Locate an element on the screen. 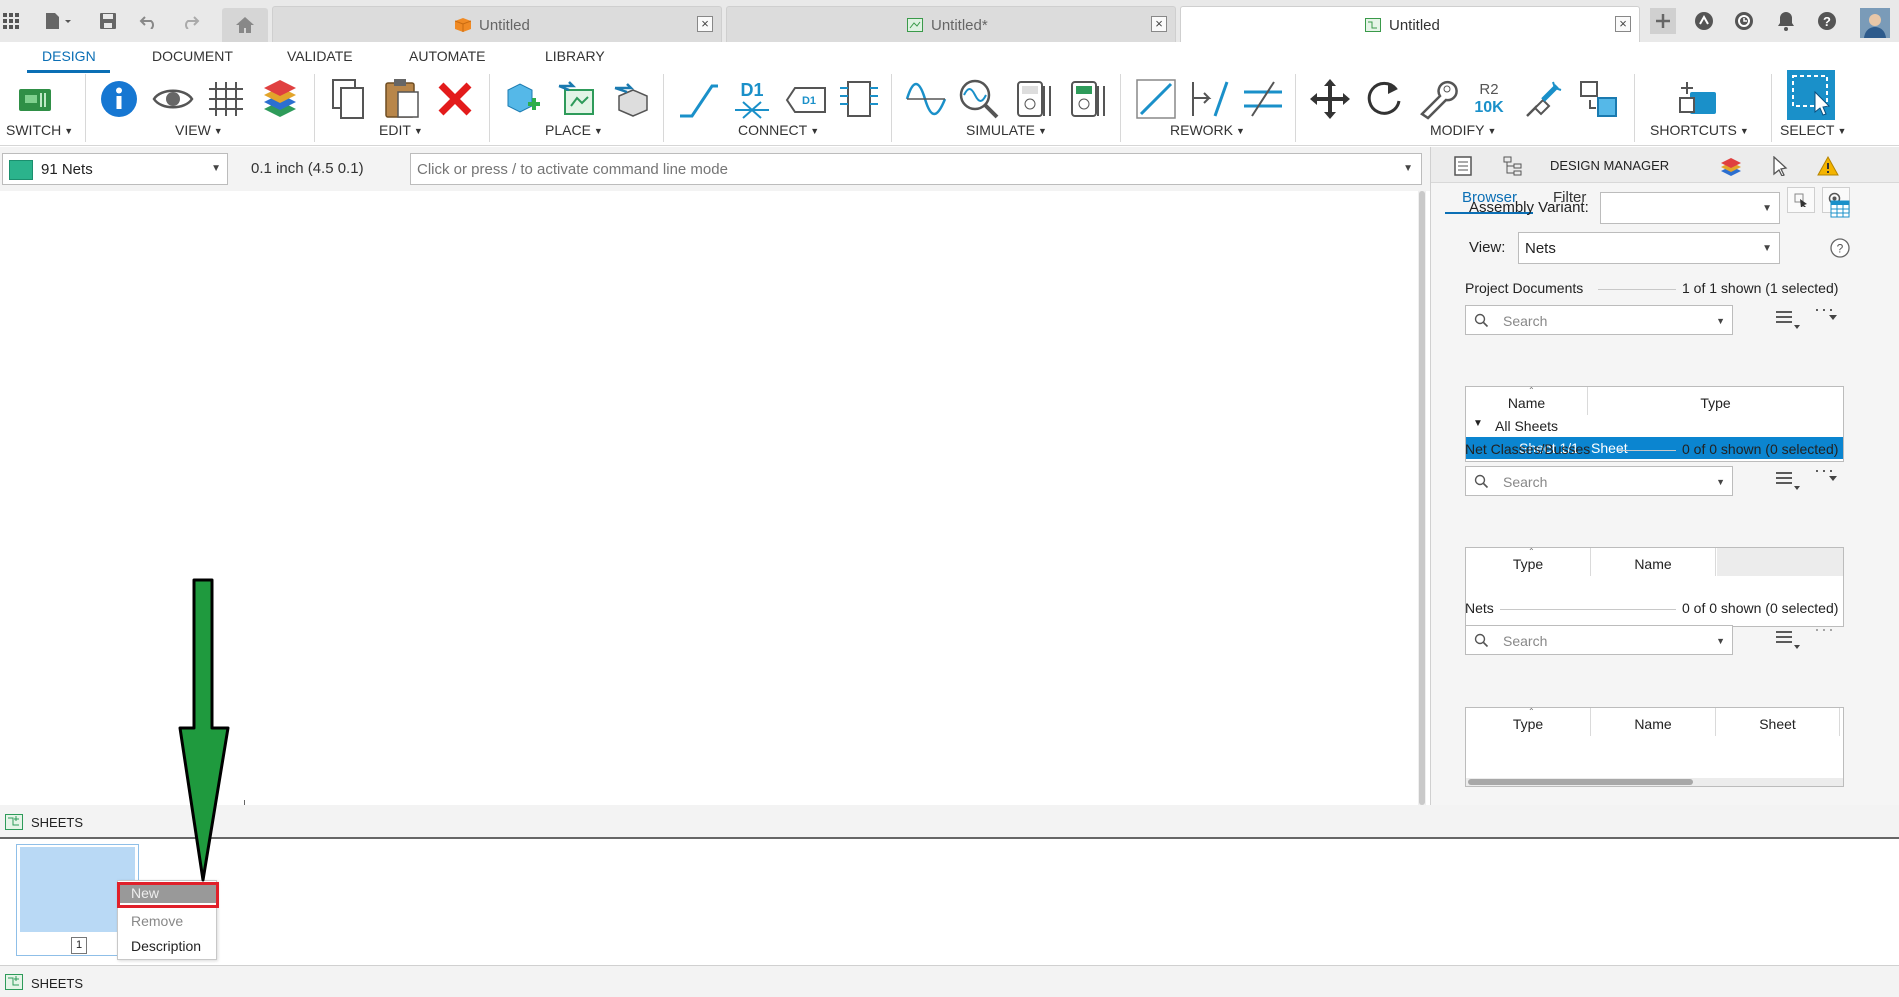 This screenshot has height=997, width=1899. layers-icon is located at coordinates (1731, 166).